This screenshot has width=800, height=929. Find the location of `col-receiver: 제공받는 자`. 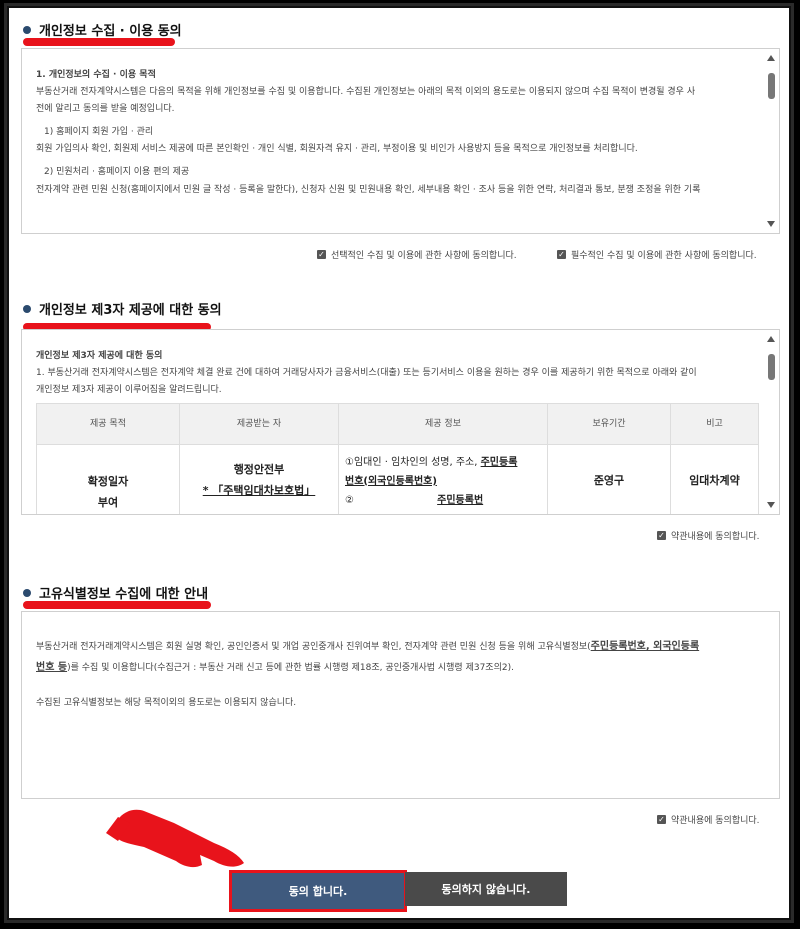

col-receiver: 제공받는 자 is located at coordinates (259, 424).